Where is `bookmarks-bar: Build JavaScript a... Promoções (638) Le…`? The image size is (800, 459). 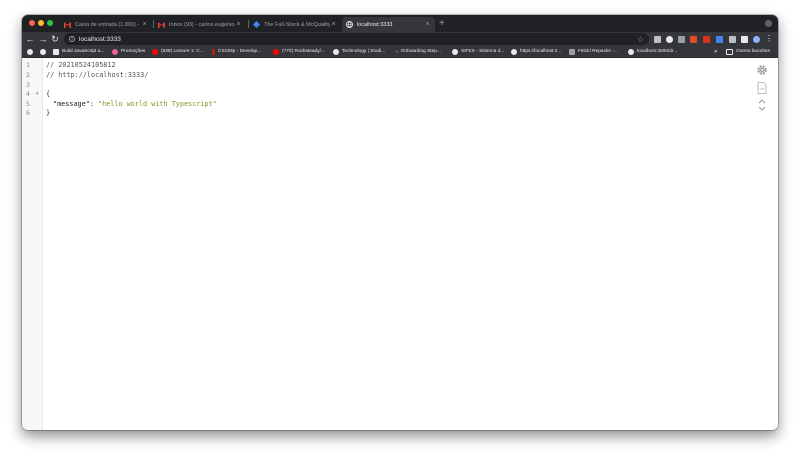 bookmarks-bar: Build JavaScript a... Promoções (638) Le… is located at coordinates (400, 52).